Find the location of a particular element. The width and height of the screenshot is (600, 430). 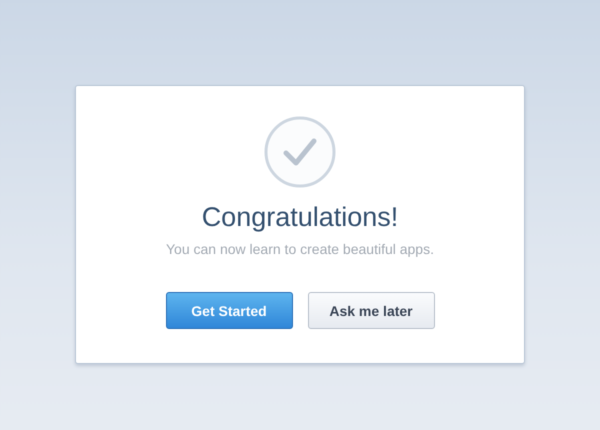

later-button: Ask me later is located at coordinates (371, 310).